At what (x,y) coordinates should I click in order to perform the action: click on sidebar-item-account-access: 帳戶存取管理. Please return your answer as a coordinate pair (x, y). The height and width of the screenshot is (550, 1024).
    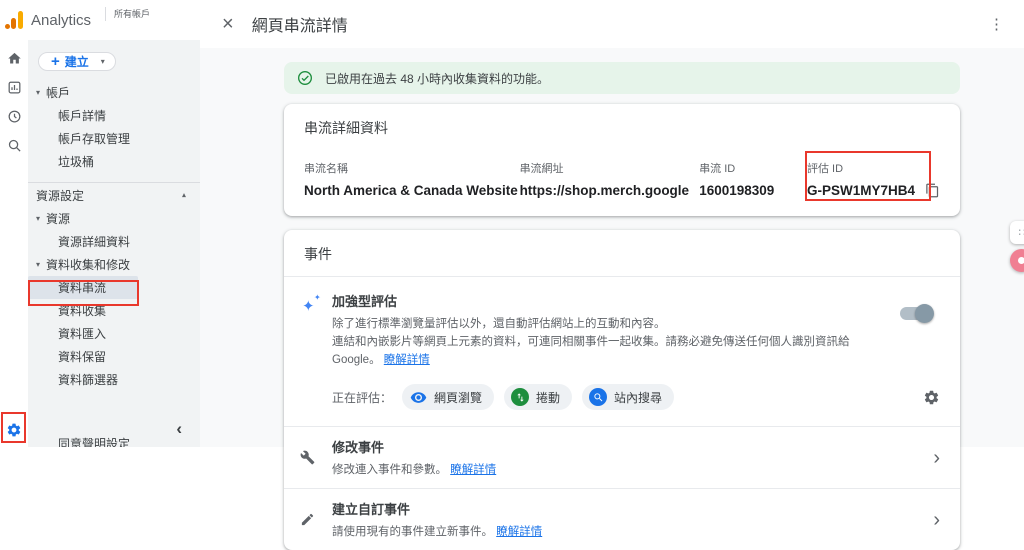
    Looking at the image, I should click on (114, 138).